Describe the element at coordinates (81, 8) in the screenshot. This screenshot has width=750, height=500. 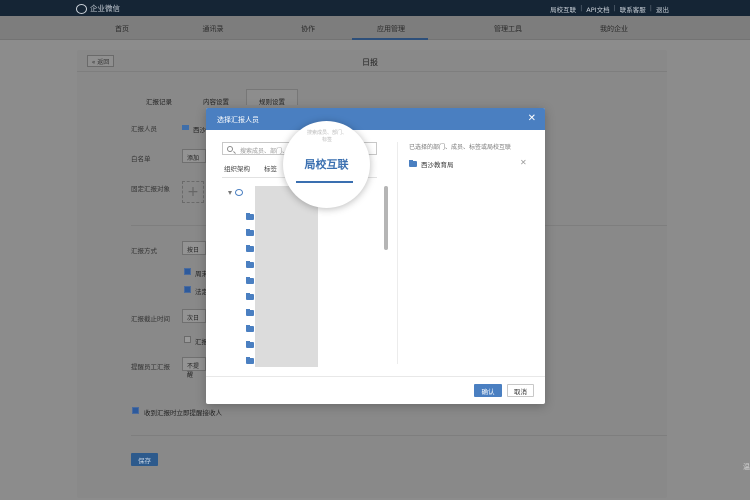
I see `chat-bubble-icon` at that location.